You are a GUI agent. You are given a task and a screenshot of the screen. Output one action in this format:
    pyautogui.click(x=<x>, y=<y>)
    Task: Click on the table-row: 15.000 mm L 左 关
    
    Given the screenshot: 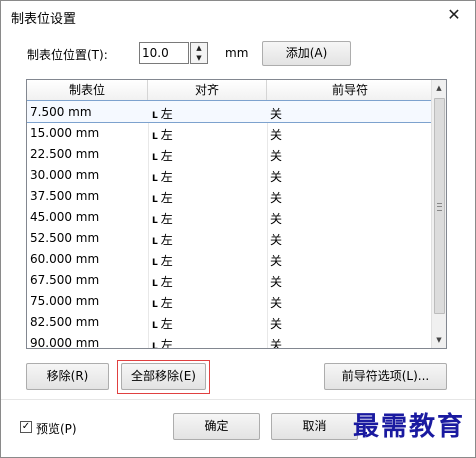 What is the action you would take?
    pyautogui.click(x=230, y=132)
    